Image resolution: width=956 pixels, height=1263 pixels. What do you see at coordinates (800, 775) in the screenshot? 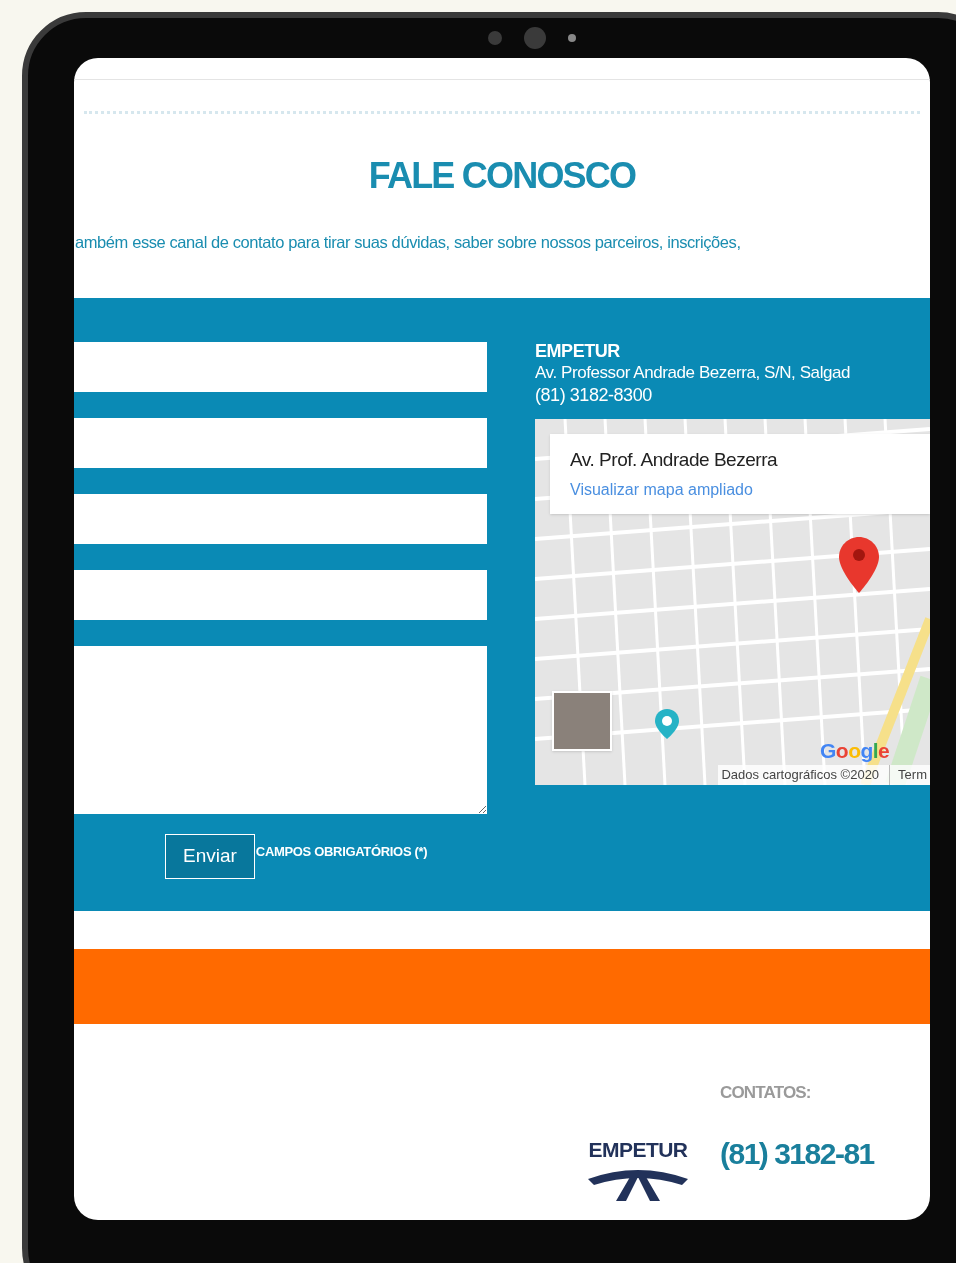
I see `map-attribution: Dados cartográficos ©2020` at bounding box center [800, 775].